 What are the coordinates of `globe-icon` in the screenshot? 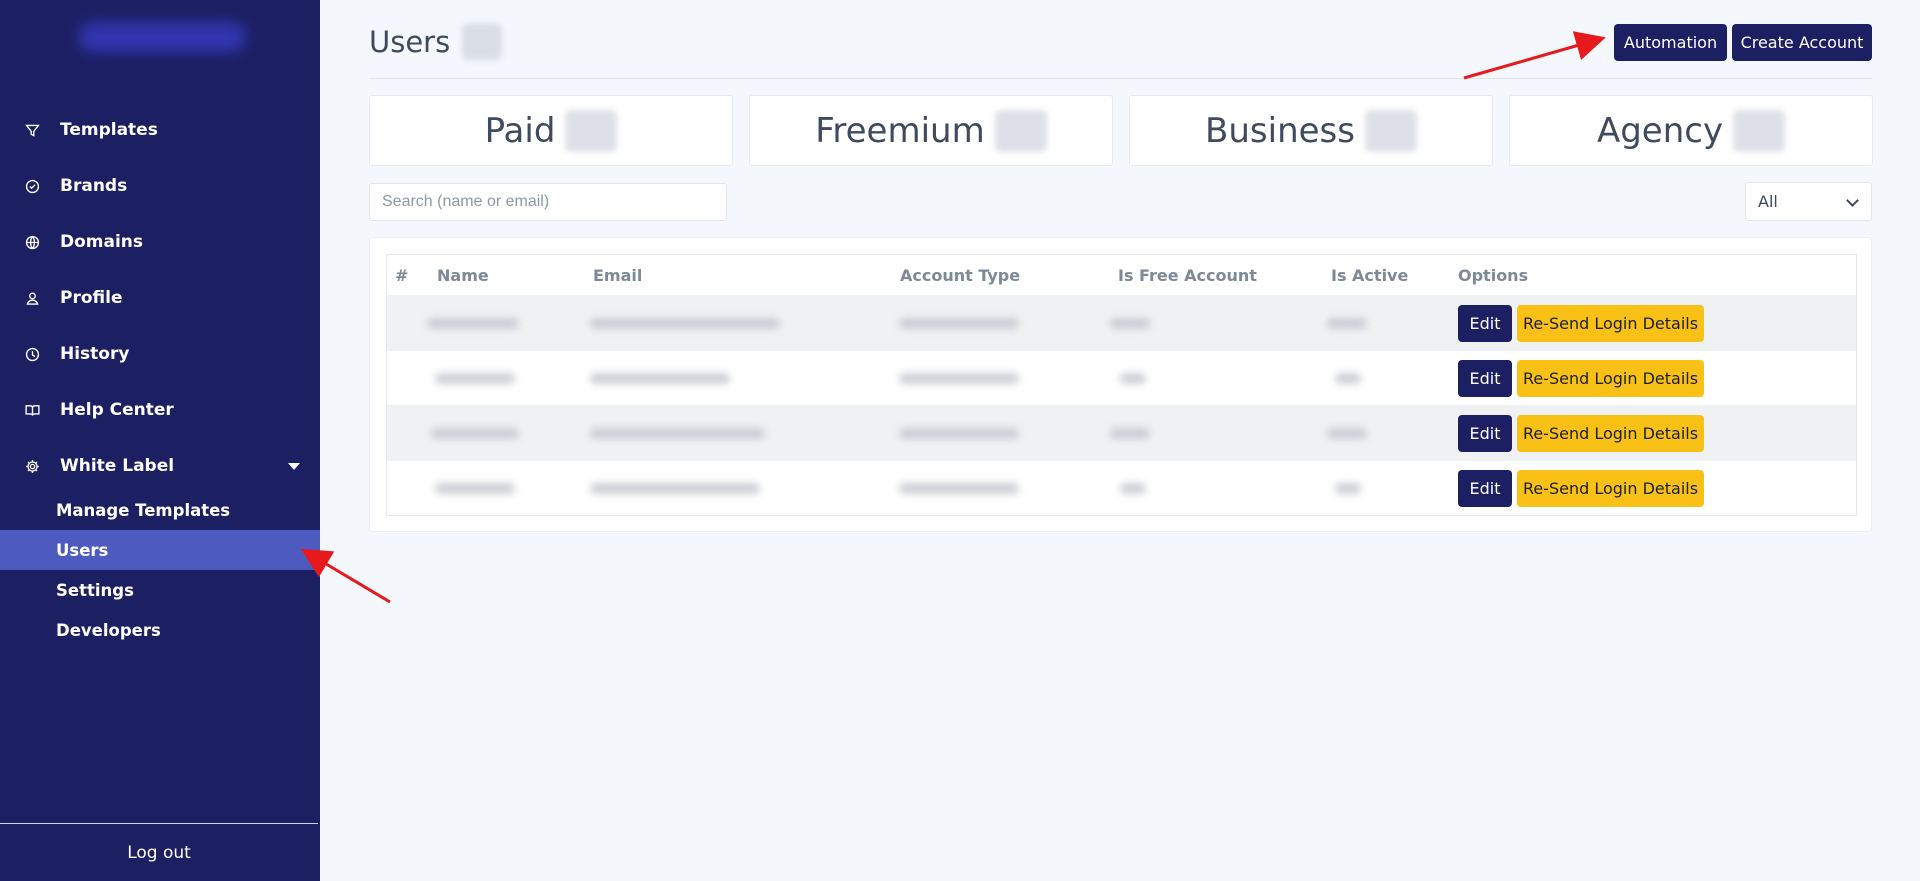 It's located at (32, 242).